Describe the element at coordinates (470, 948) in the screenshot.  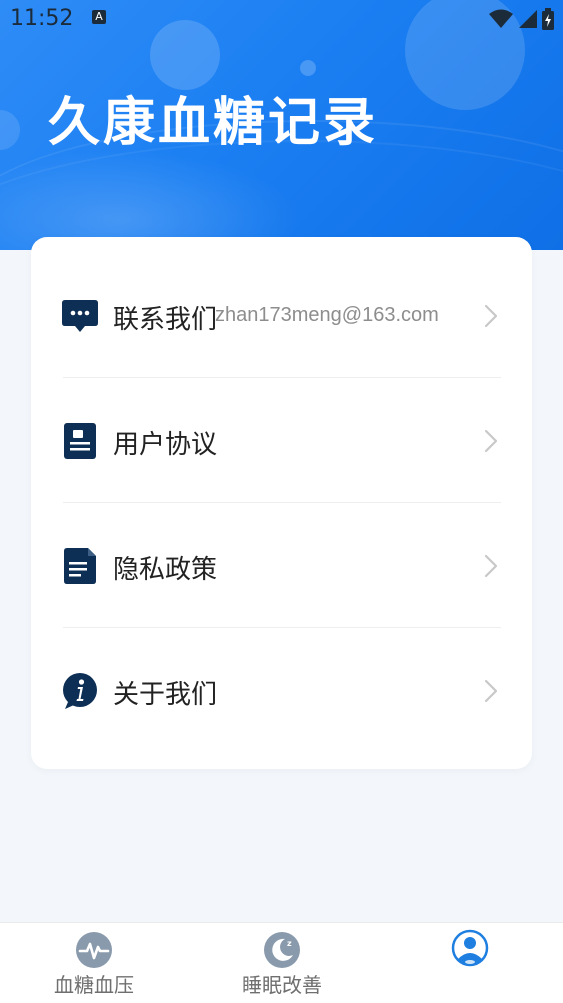
I see `user-profile-icon` at that location.